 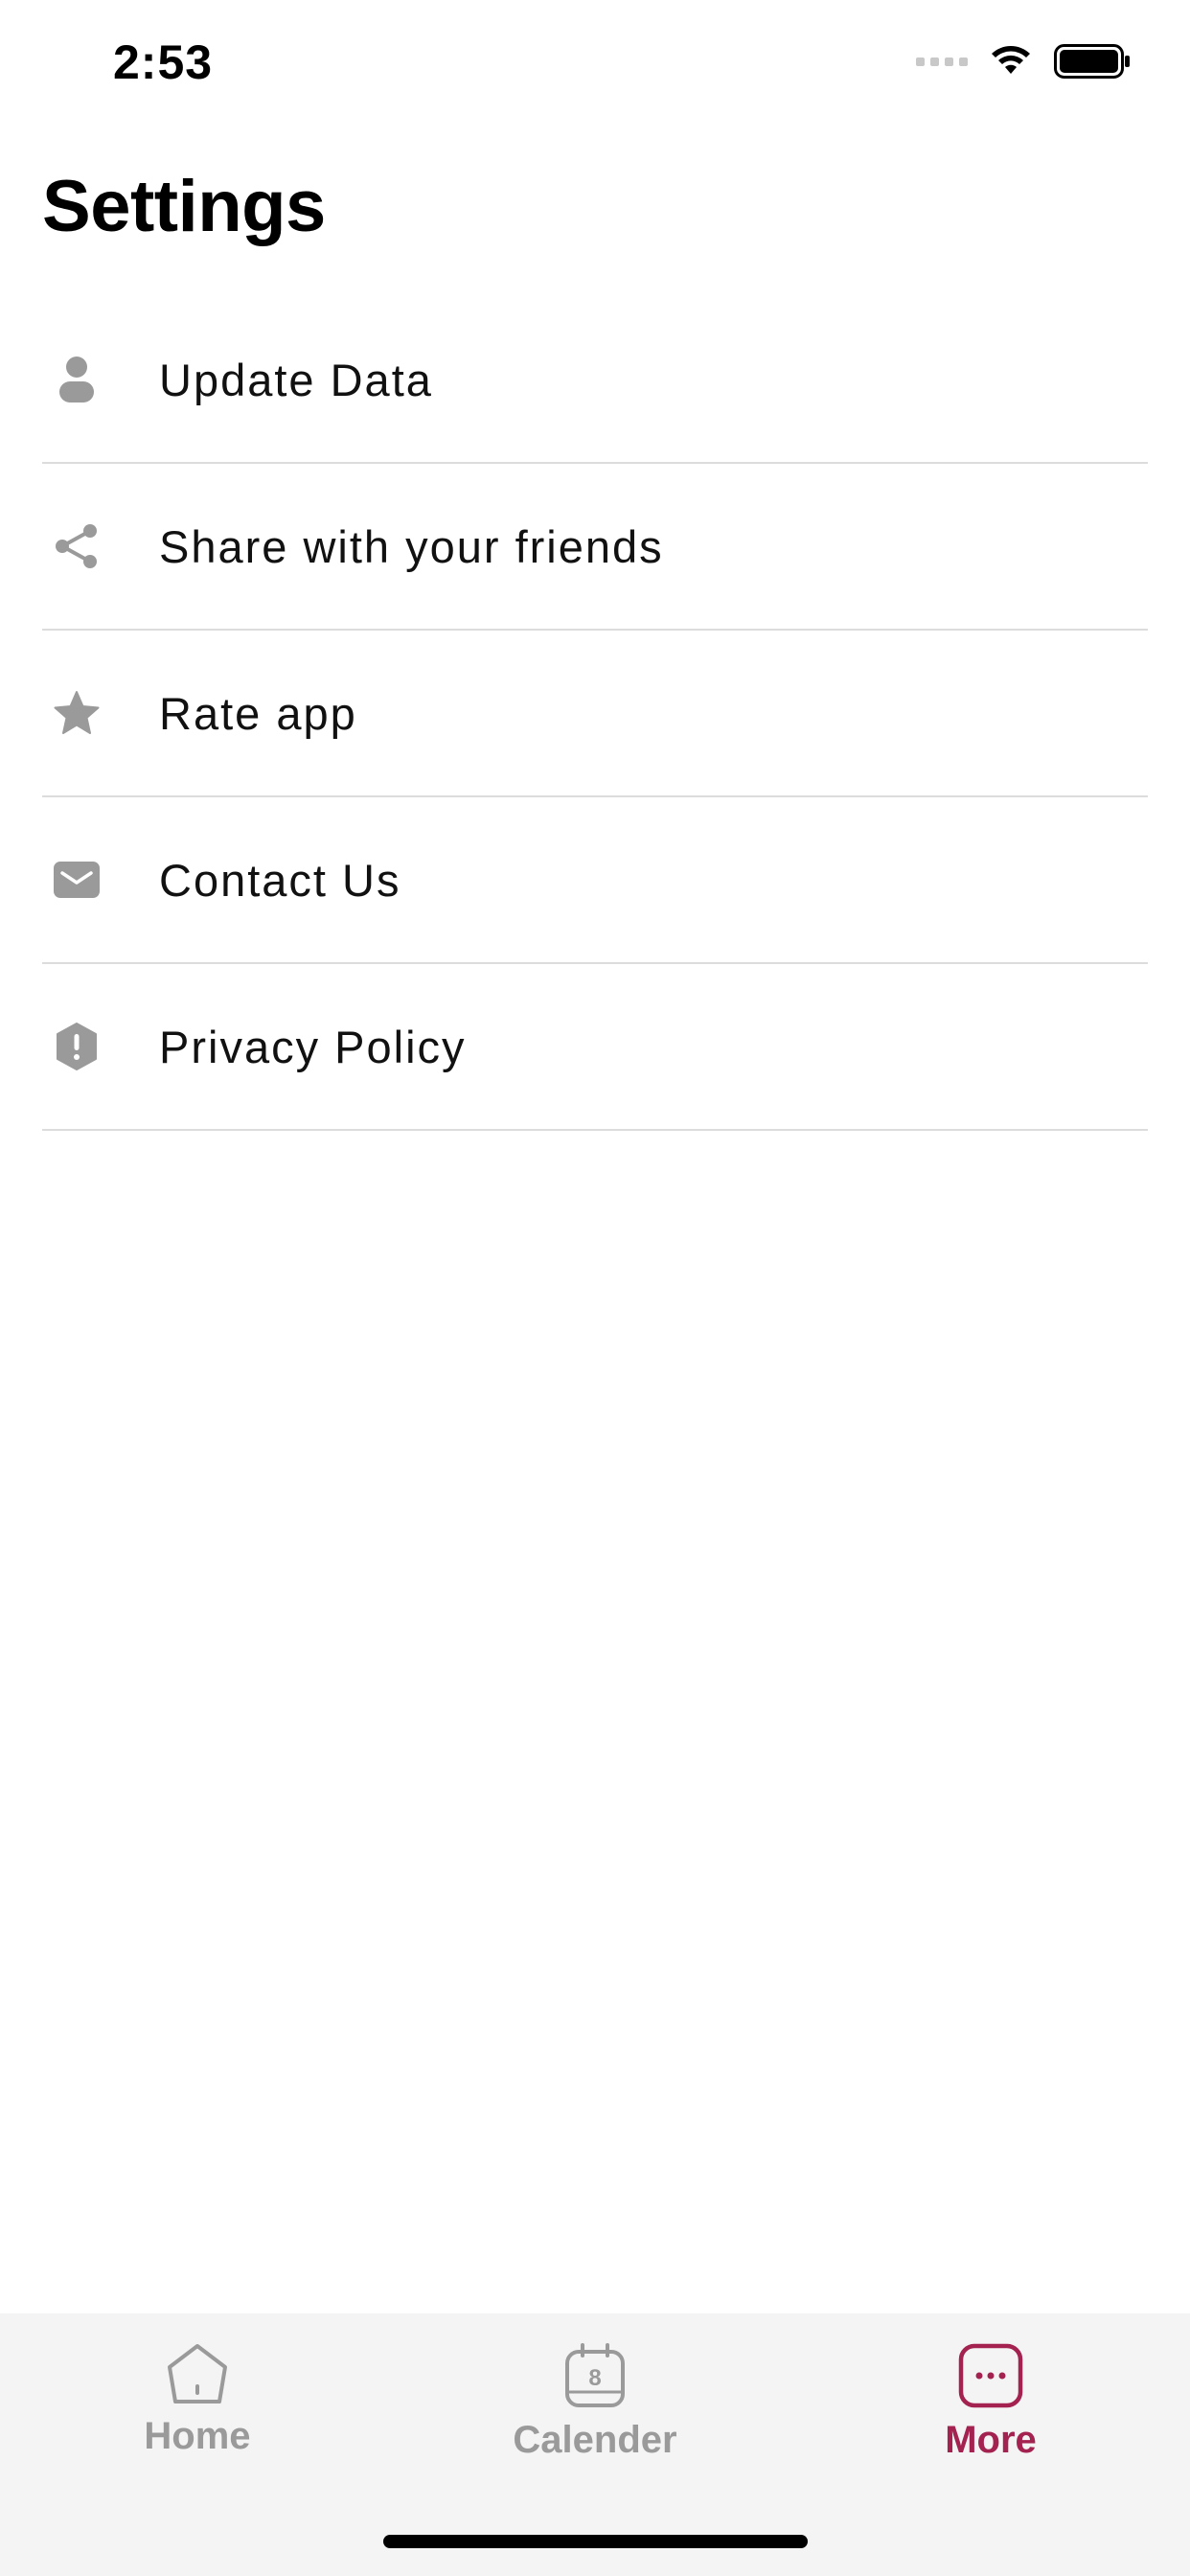 I want to click on settings-item-label: Rate app, so click(x=258, y=713).